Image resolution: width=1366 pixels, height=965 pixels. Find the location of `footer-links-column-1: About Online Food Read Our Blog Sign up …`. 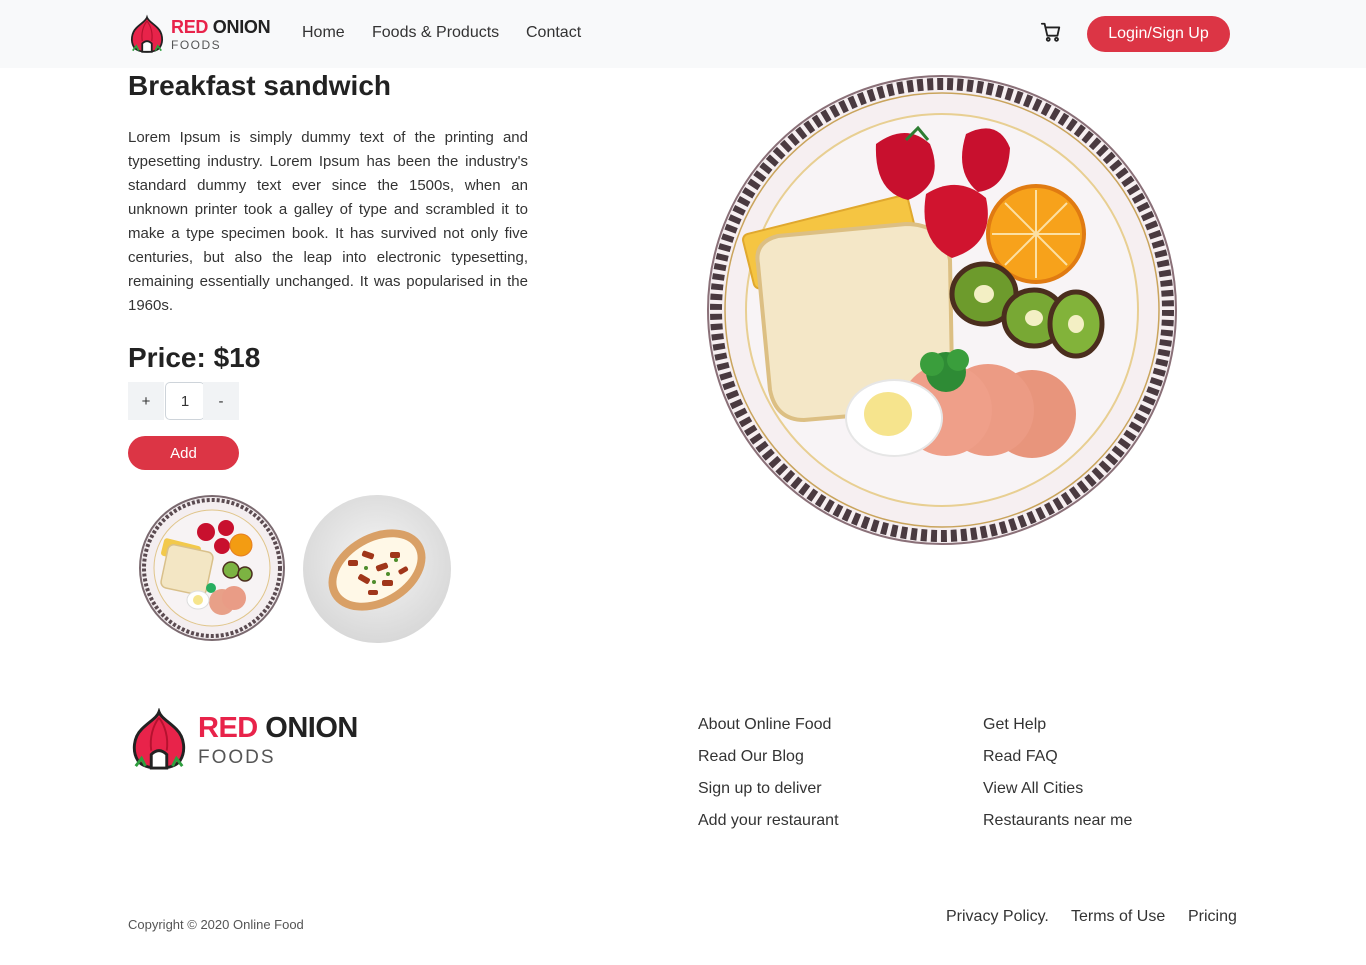

footer-links-column-1: About Online Food Read Our Blog Sign up … is located at coordinates (768, 779).